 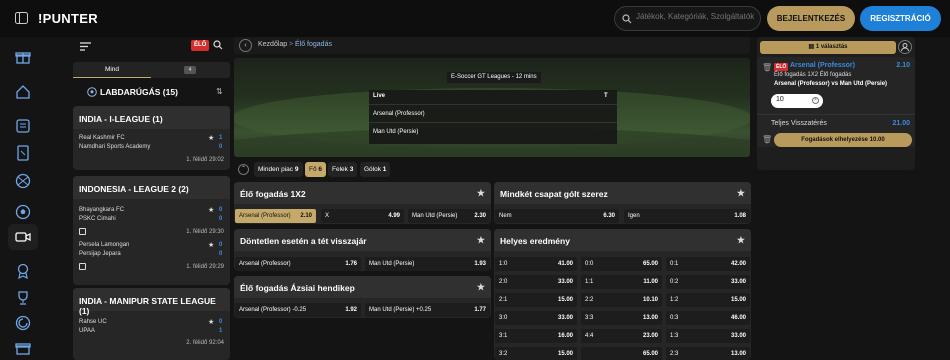 I want to click on odd-label: Arsenal (Professor), so click(x=265, y=264).